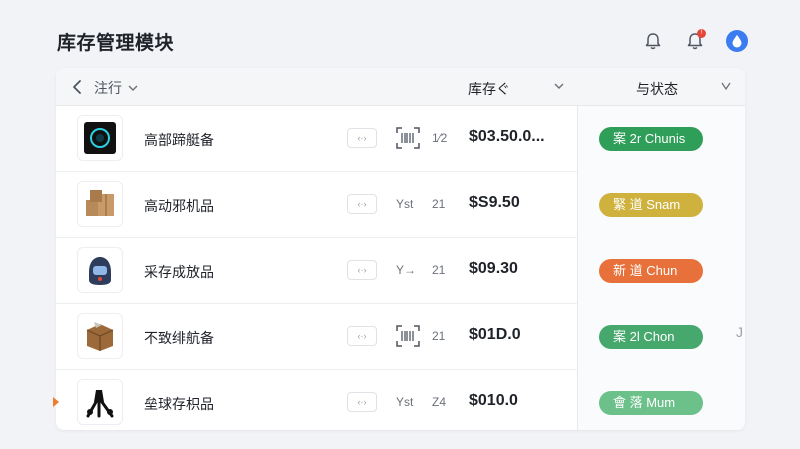 The image size is (800, 449). I want to click on tripod-icon, so click(100, 404).